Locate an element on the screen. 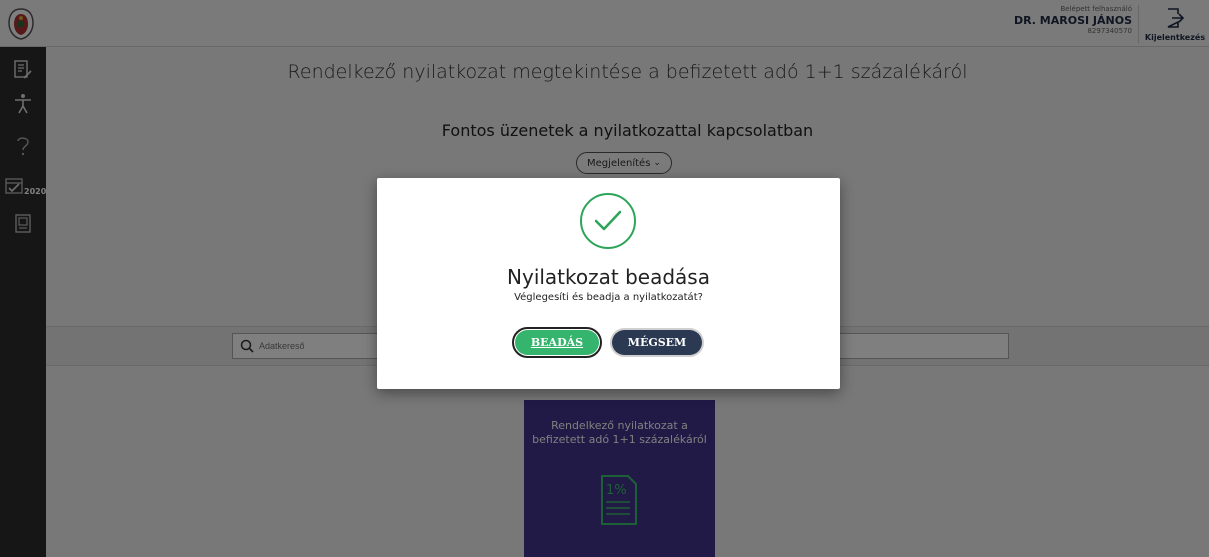 This screenshot has height=557, width=1209. dialog-subtitle: Véglegesíti és beadja a nyilatkozatát? is located at coordinates (608, 297).